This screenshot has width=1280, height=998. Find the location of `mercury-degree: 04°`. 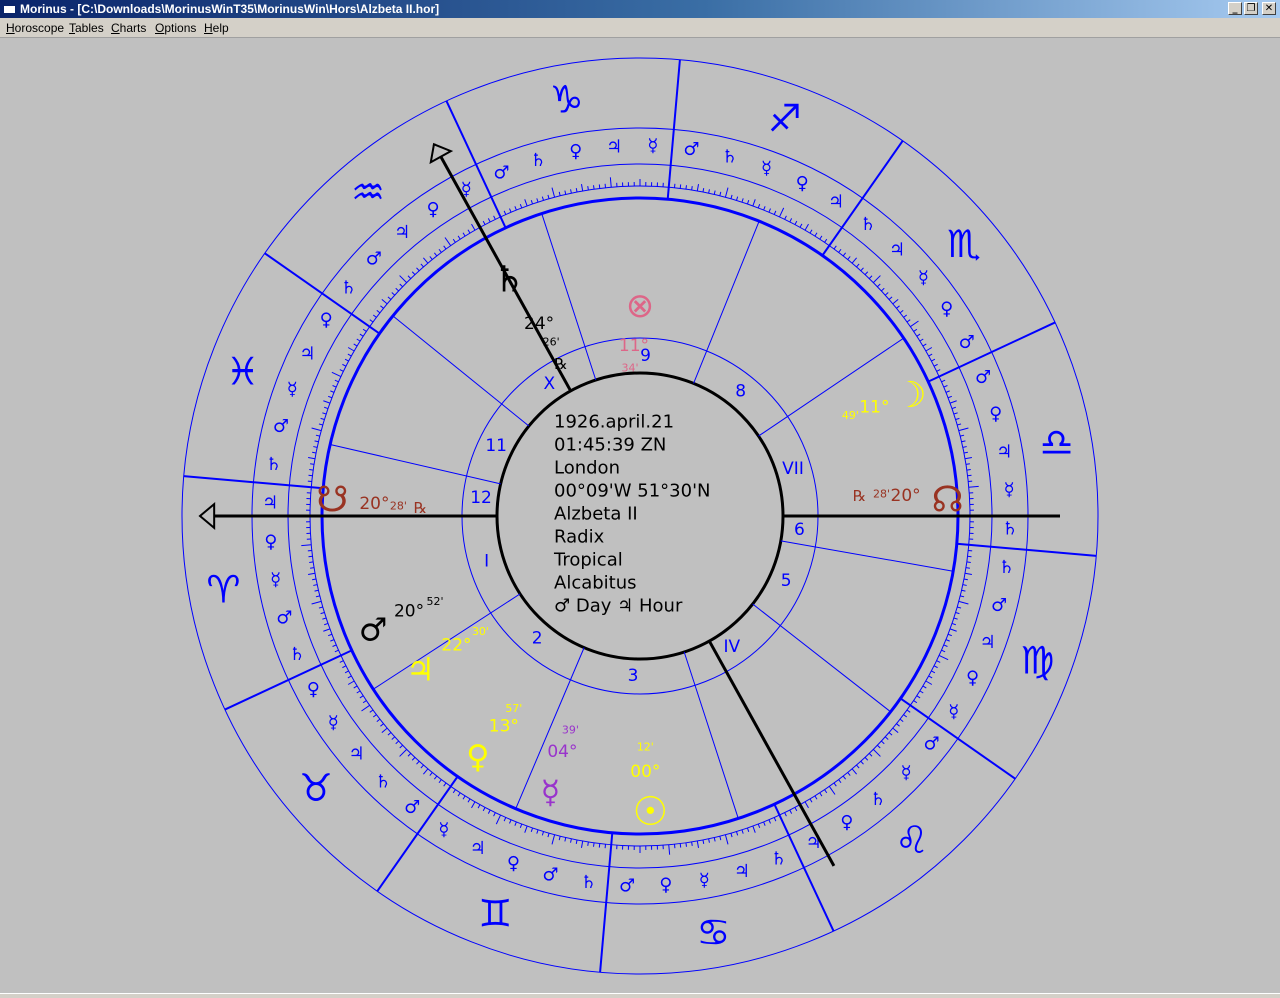

mercury-degree: 04° is located at coordinates (562, 752).